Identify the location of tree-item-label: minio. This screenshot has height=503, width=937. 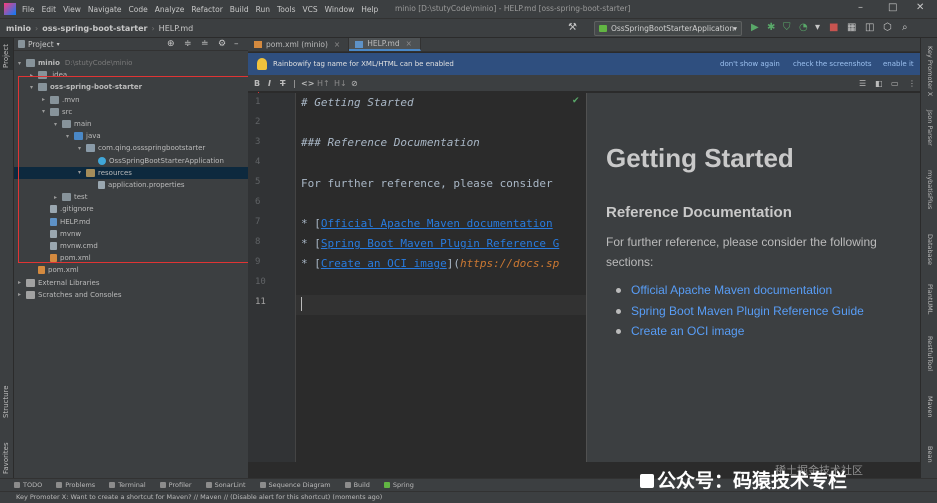
(49, 63).